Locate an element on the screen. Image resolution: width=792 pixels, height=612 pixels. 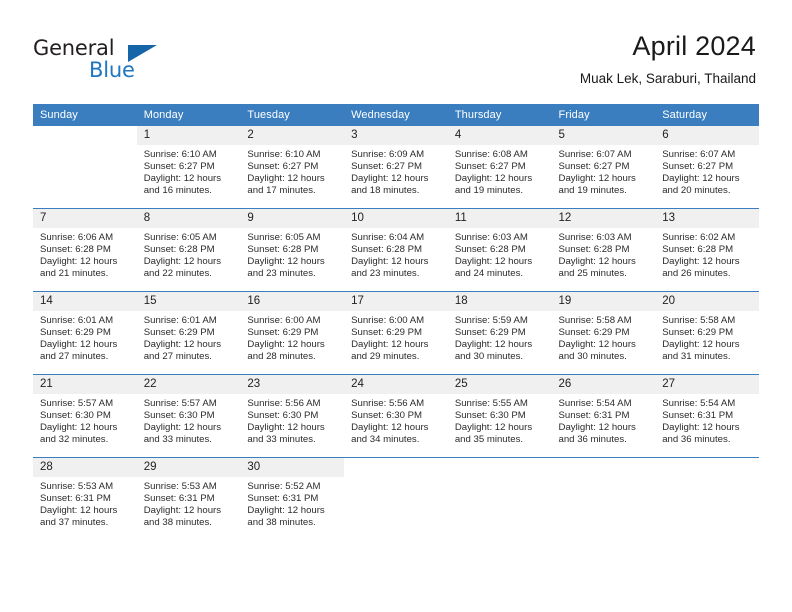
sunrise-text: Sunrise: 6:05 AM is located at coordinates (284, 237).